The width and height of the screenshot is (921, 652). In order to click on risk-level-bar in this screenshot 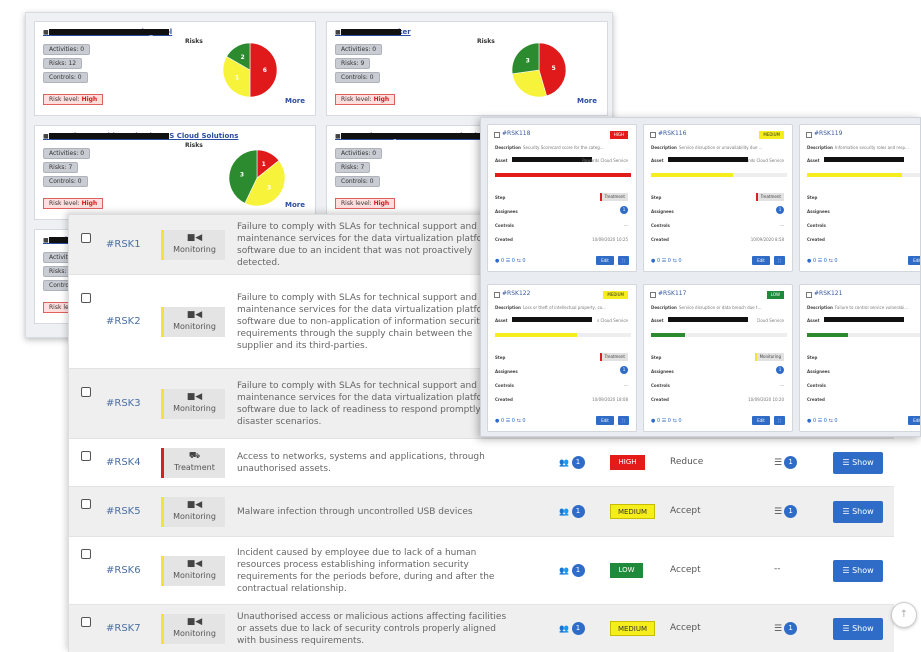, I will do `click(719, 175)`.